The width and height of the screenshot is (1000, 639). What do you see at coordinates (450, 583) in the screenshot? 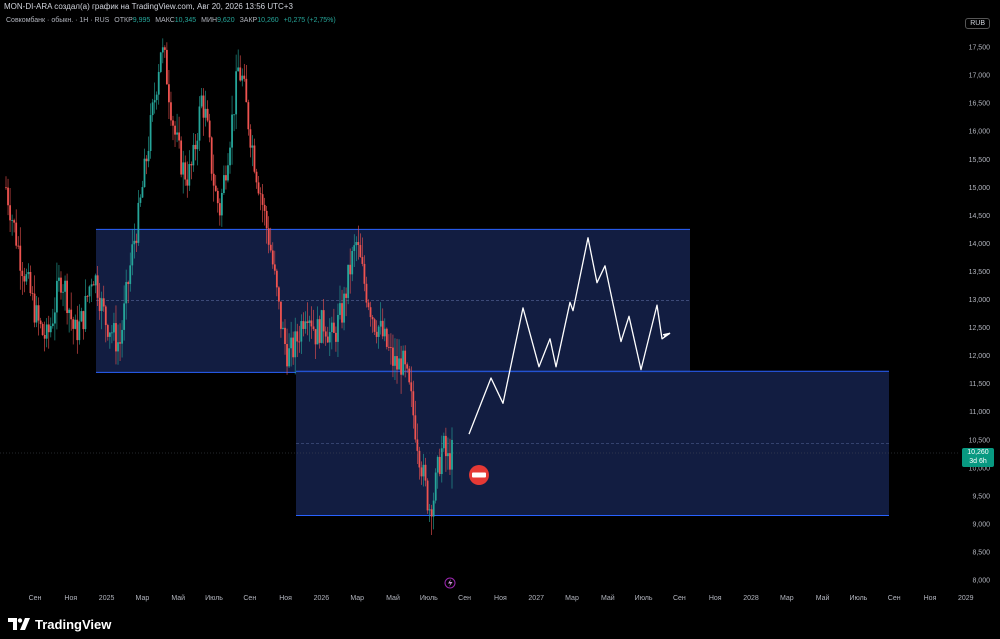
I see `flash-event-icon` at bounding box center [450, 583].